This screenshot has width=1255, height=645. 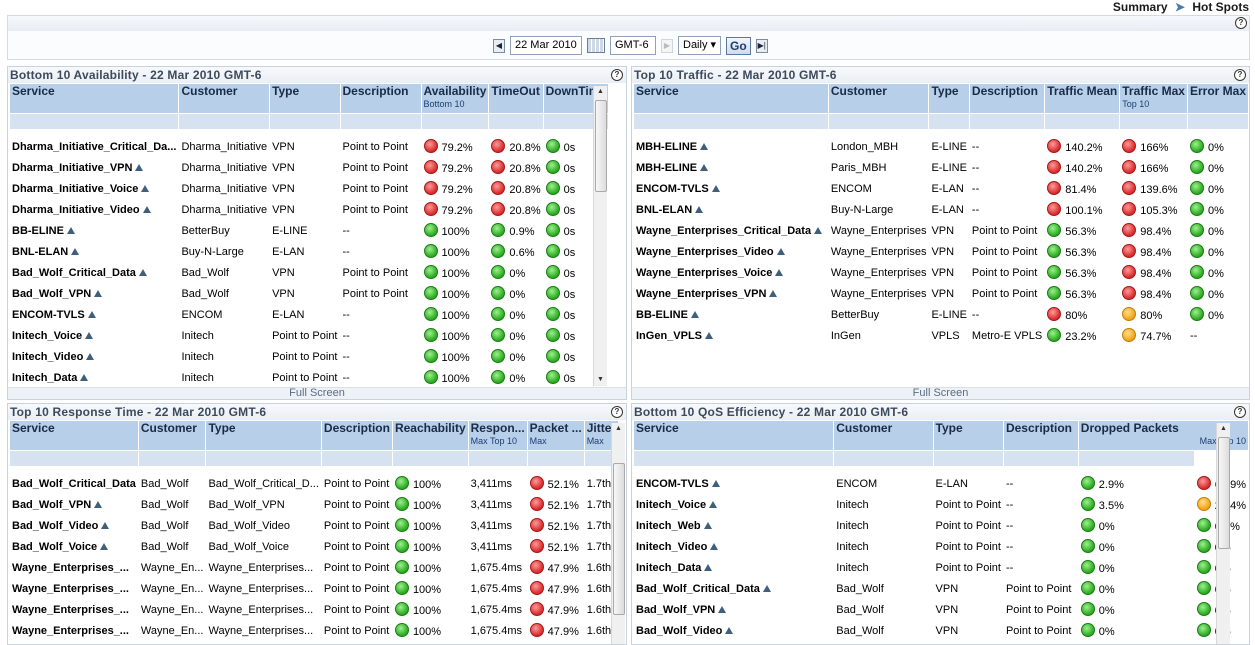 I want to click on service-link: Wayne_Enterprises_VPN, so click(x=731, y=293).